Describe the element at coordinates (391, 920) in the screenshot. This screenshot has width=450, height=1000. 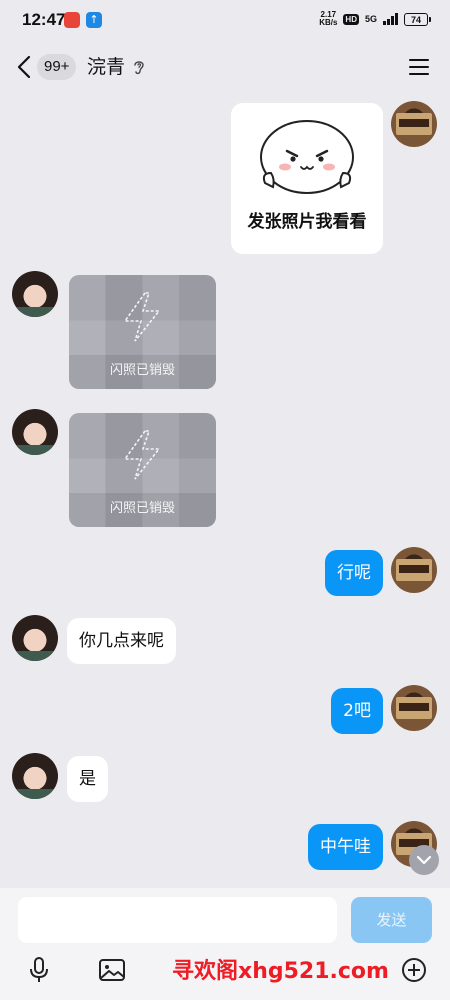
I see `send-button: 发送` at that location.